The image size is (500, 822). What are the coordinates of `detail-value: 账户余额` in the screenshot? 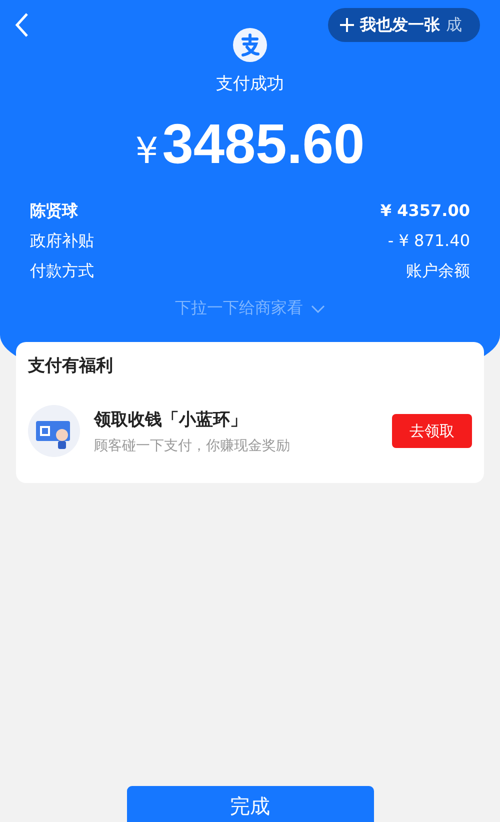 It's located at (438, 271).